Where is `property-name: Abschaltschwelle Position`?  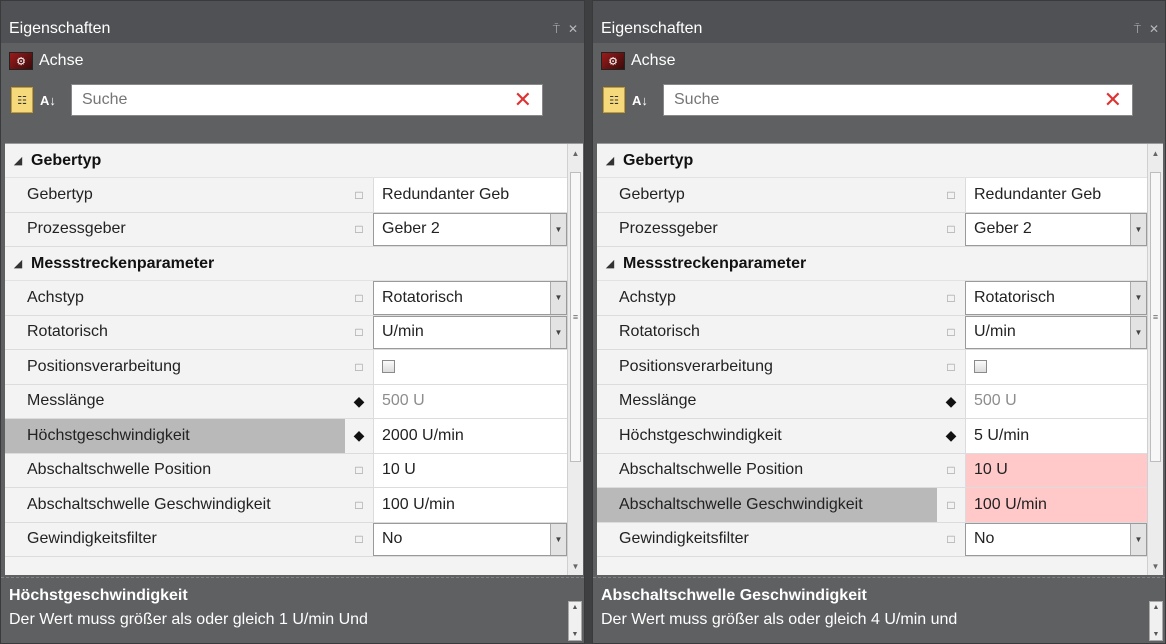
property-name: Abschaltschwelle Position is located at coordinates (767, 470).